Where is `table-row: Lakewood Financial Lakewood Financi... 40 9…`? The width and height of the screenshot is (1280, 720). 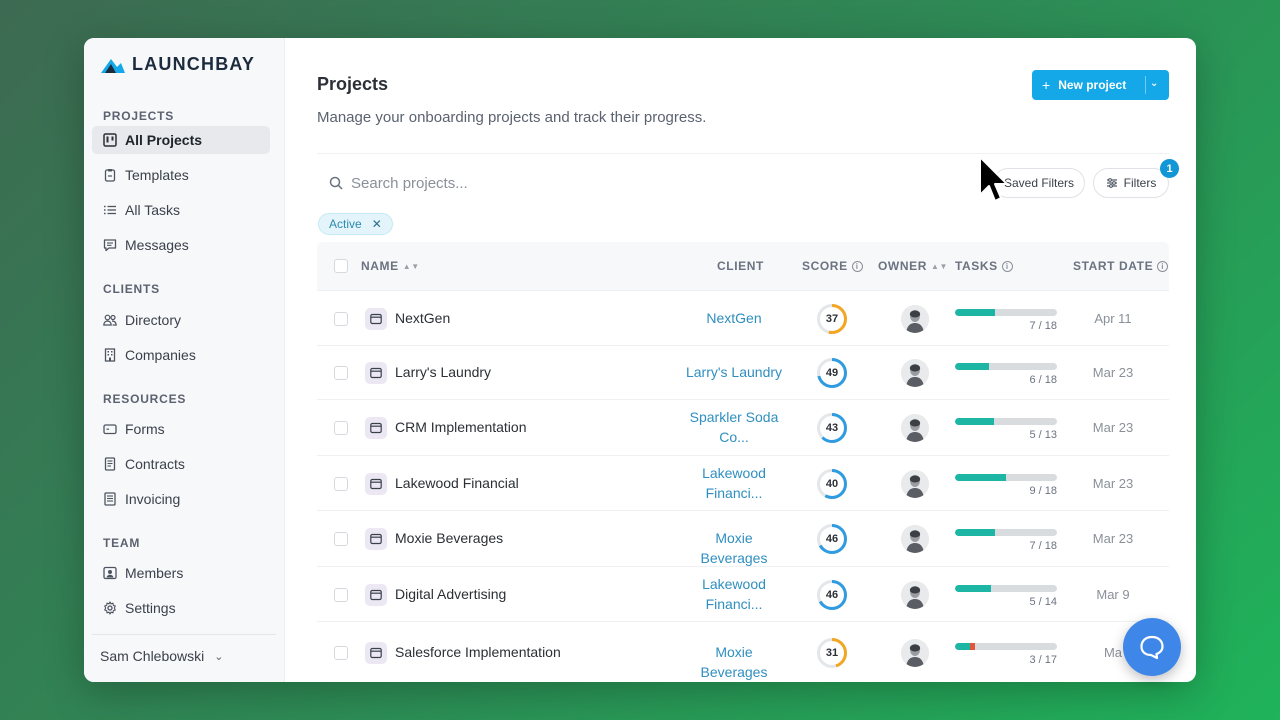 table-row: Lakewood Financial Lakewood Financi... 40 9… is located at coordinates (743, 482).